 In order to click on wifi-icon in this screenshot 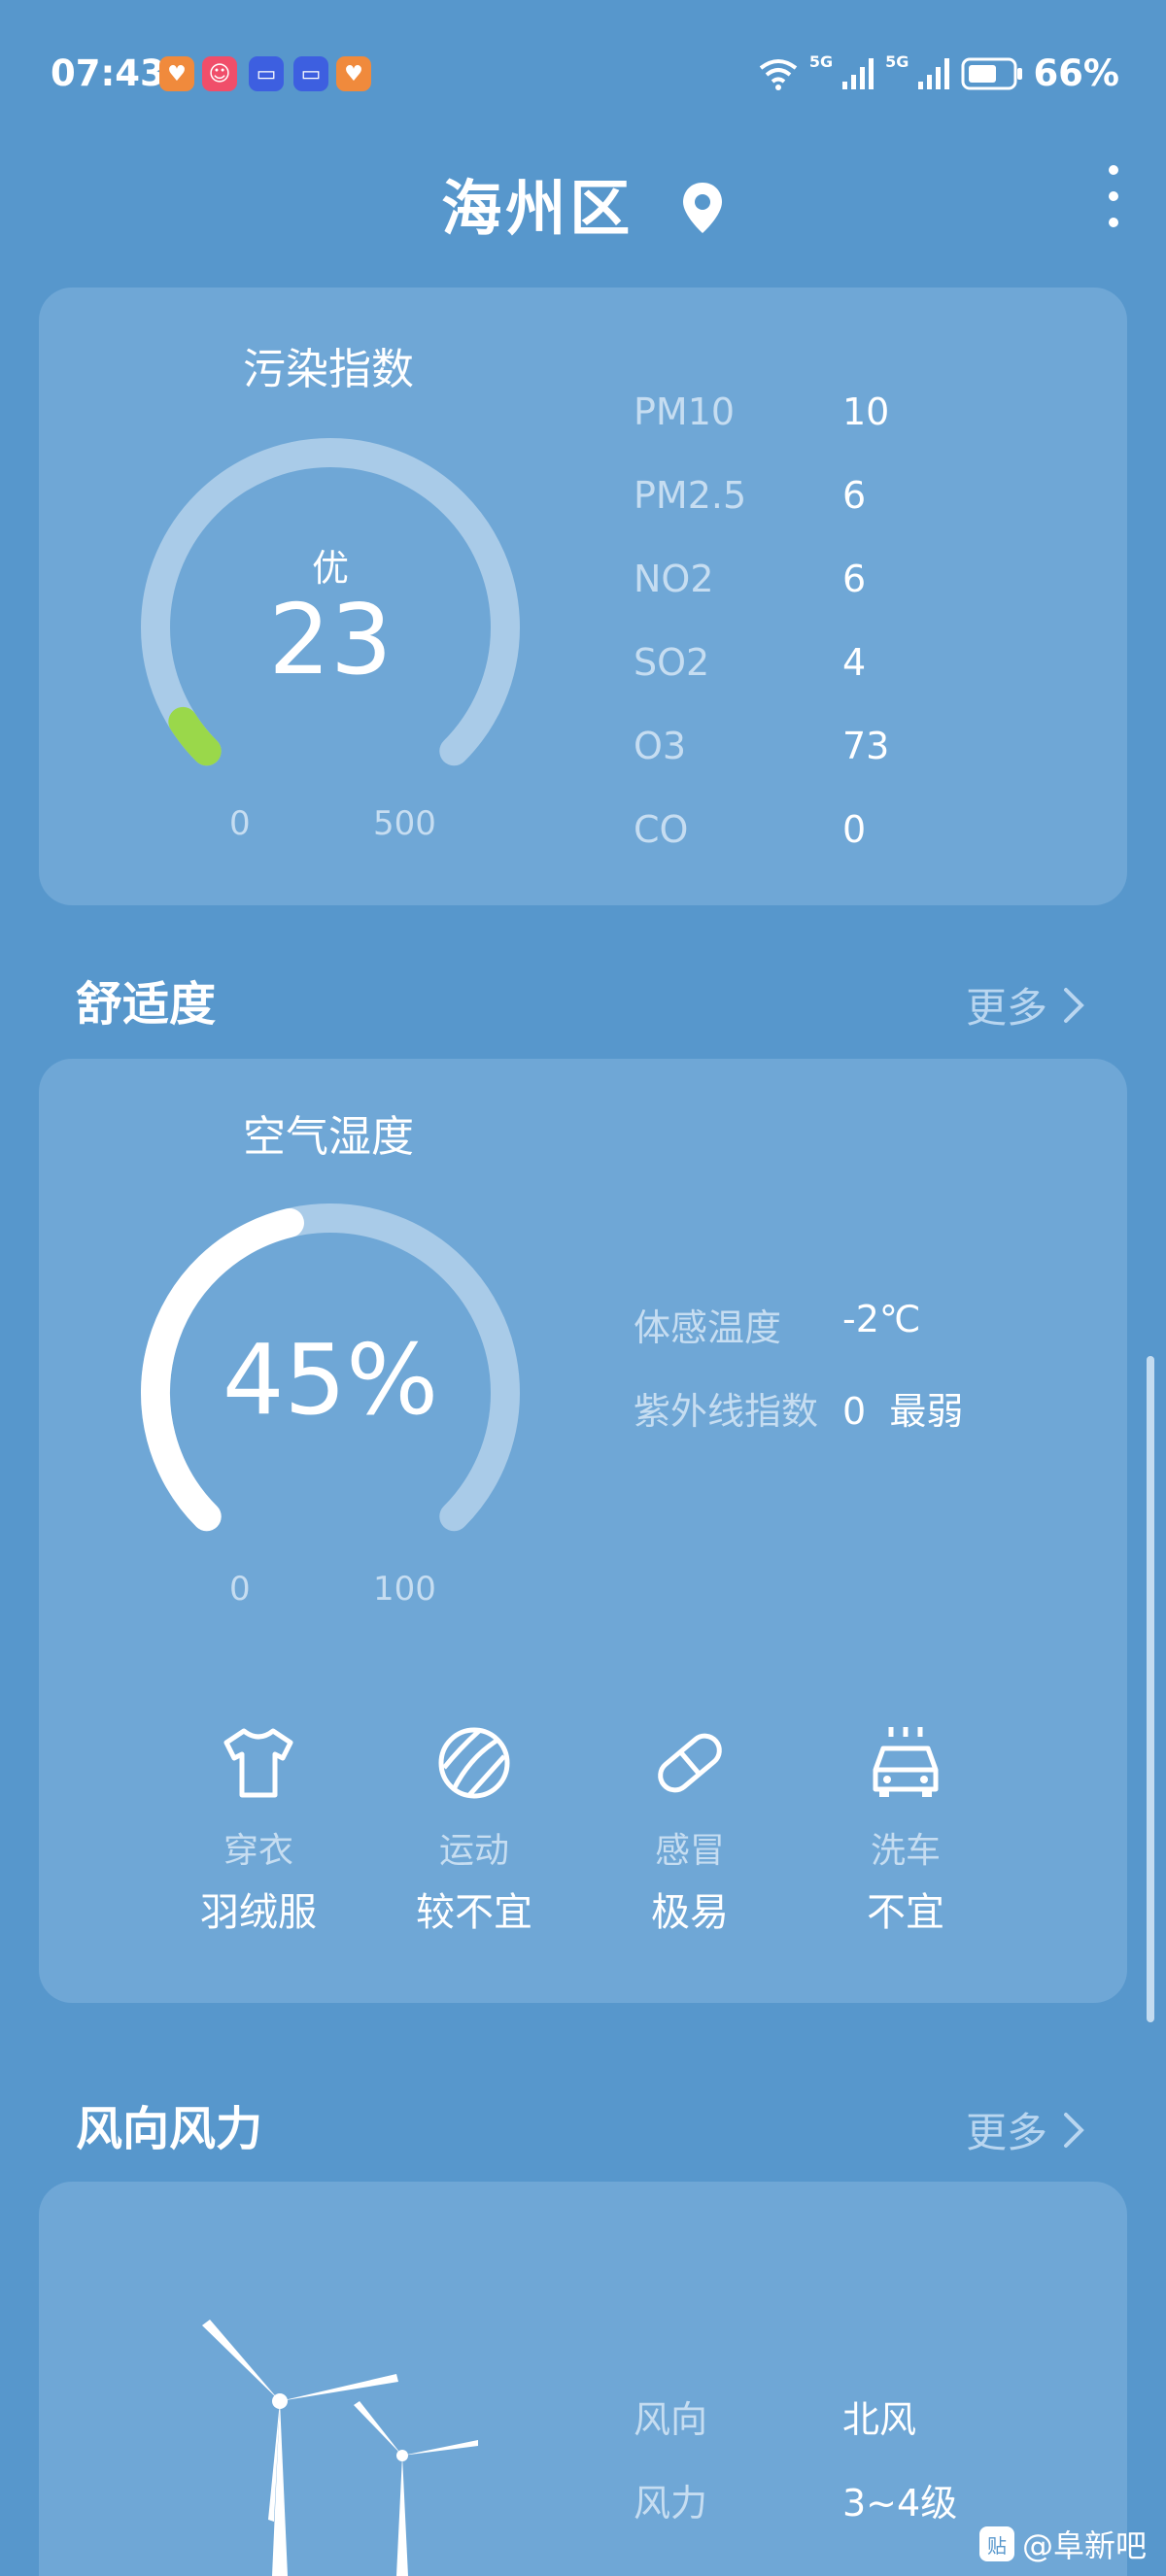, I will do `click(778, 74)`.